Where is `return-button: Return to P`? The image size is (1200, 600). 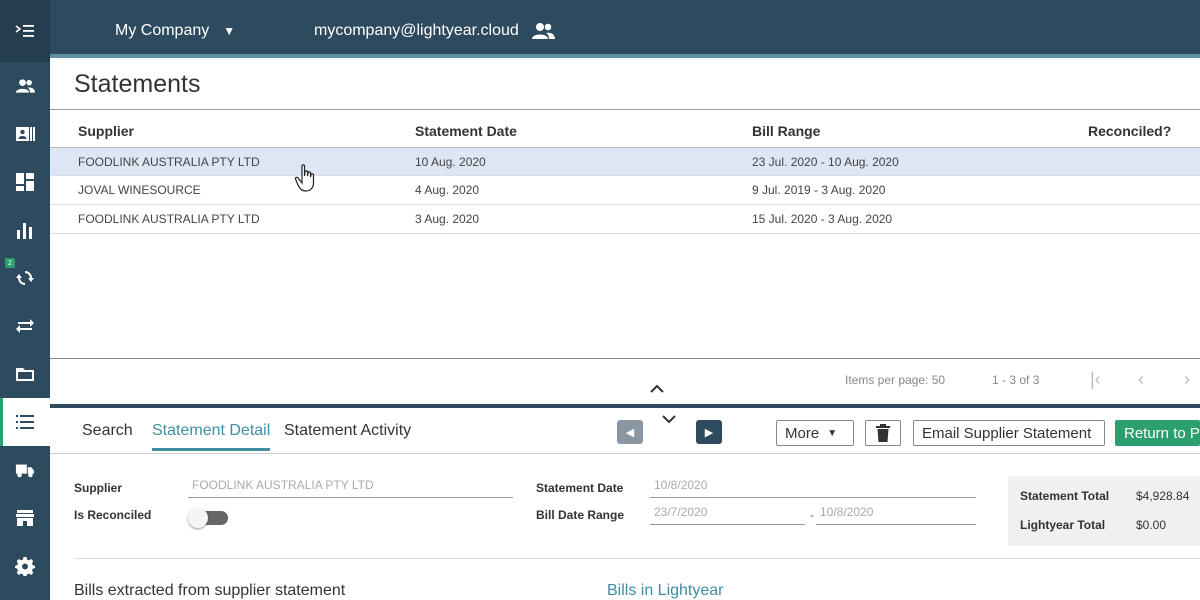 return-button: Return to P is located at coordinates (1157, 433).